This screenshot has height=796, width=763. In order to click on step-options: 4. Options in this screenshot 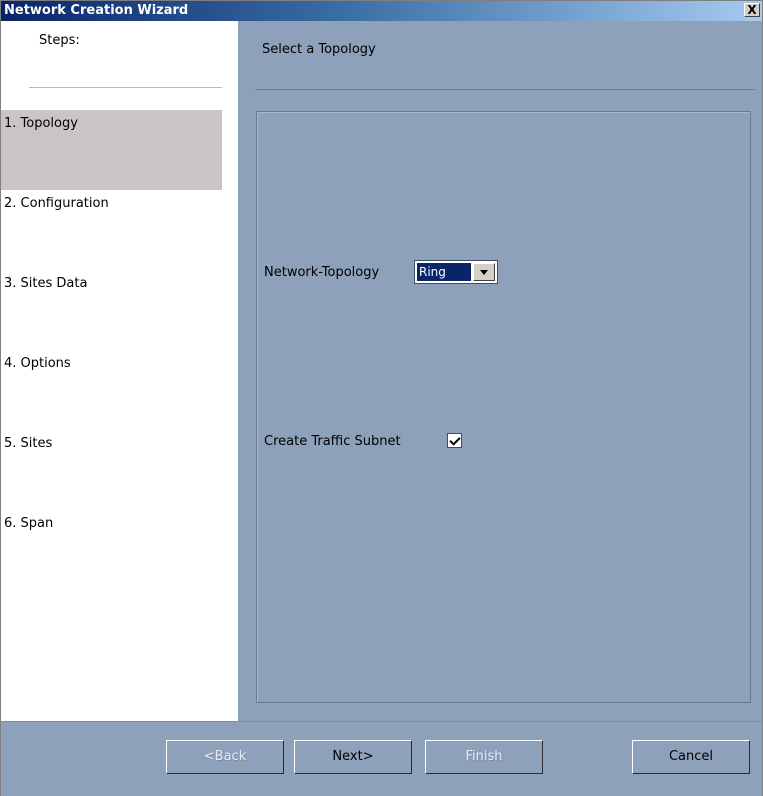, I will do `click(111, 390)`.